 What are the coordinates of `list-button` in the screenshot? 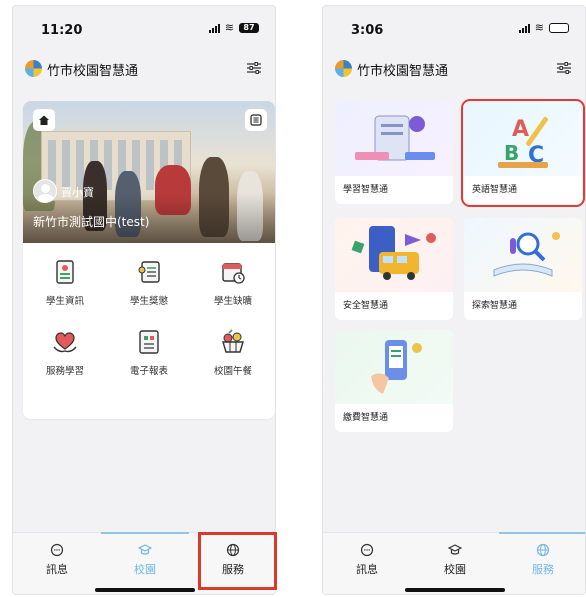 It's located at (256, 120).